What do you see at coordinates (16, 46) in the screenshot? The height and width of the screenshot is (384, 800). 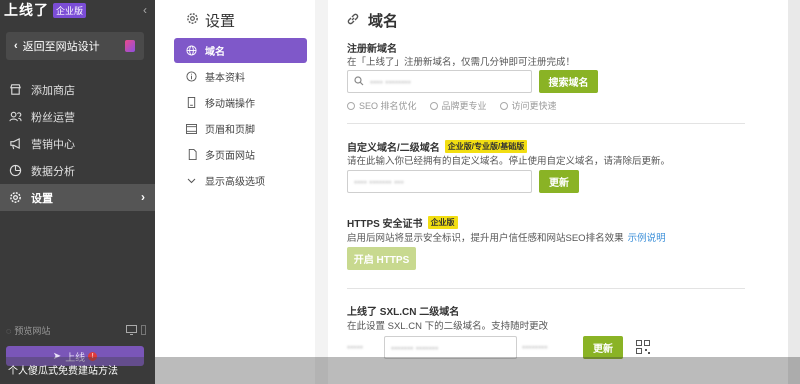 I see `chevron-left-icon: ‹` at bounding box center [16, 46].